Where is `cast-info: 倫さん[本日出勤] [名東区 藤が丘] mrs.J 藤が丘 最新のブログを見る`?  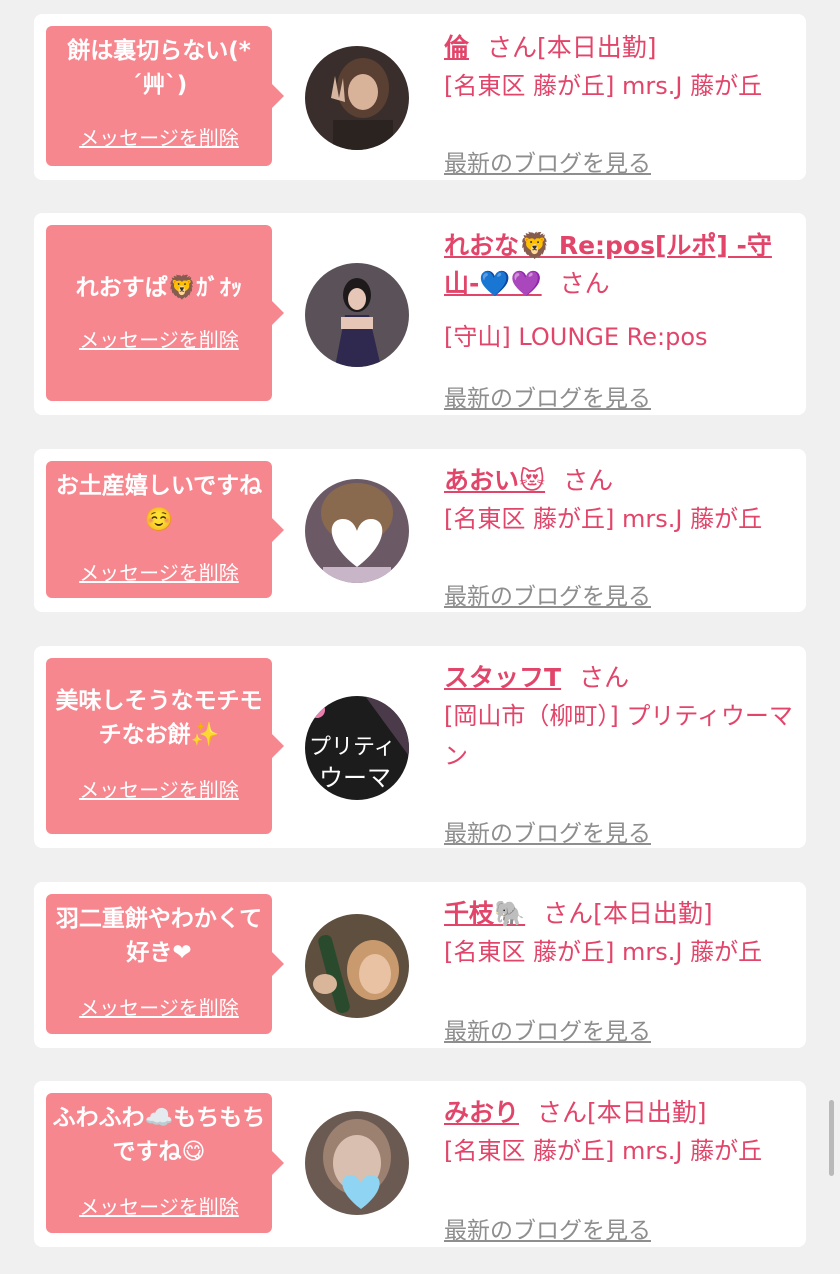
cast-info: 倫さん[本日出勤] [名東区 藤が丘] mrs.J 藤が丘 最新のブログを見る is located at coordinates (622, 103).